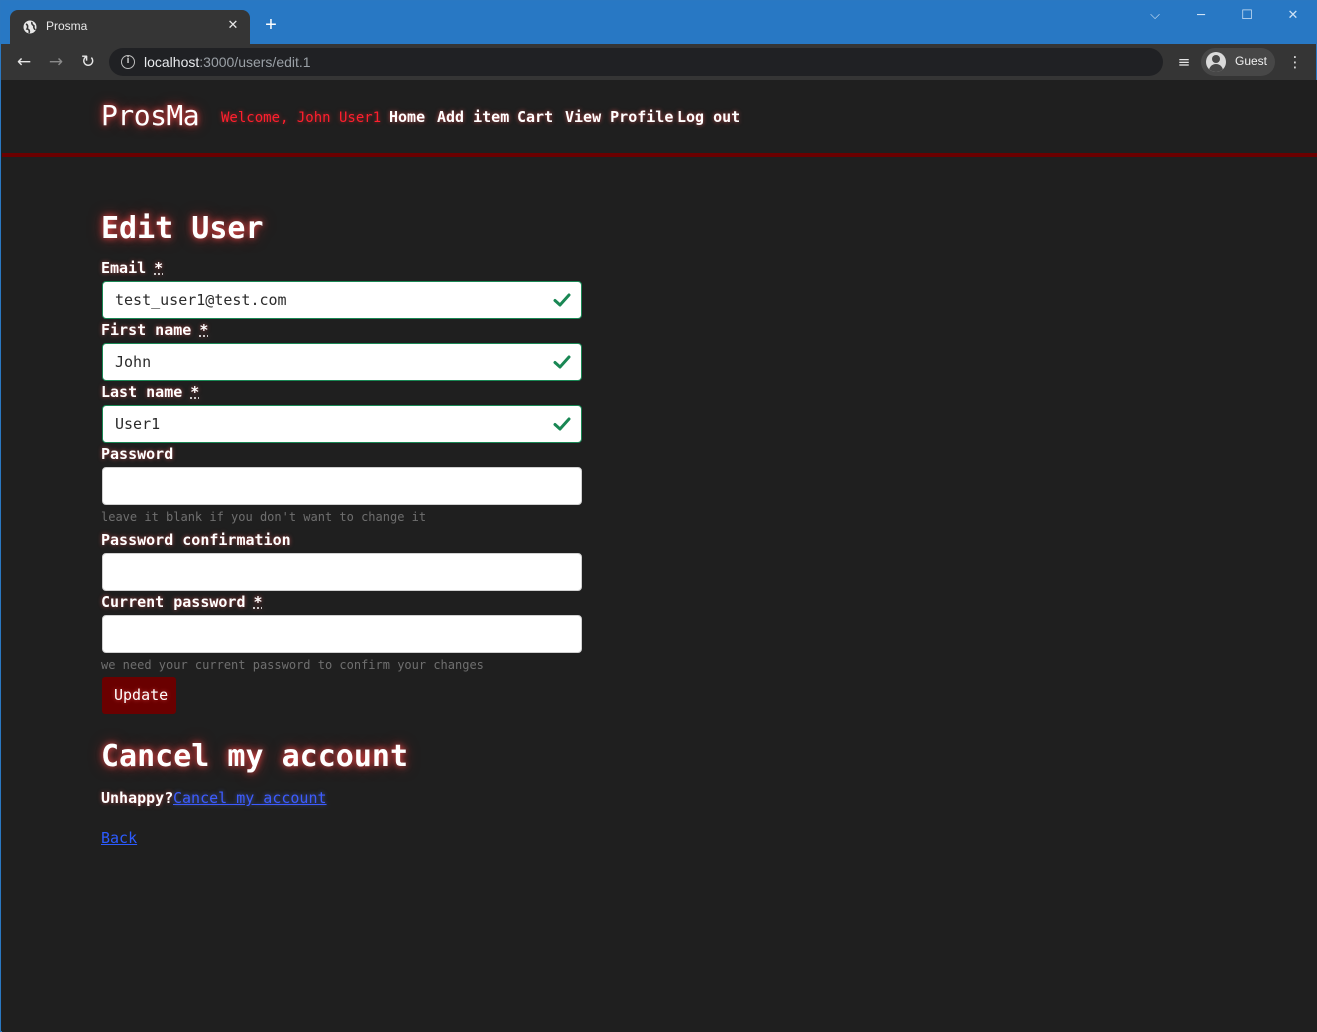 This screenshot has width=1317, height=1032. I want to click on update-button-label: Update, so click(141, 695).